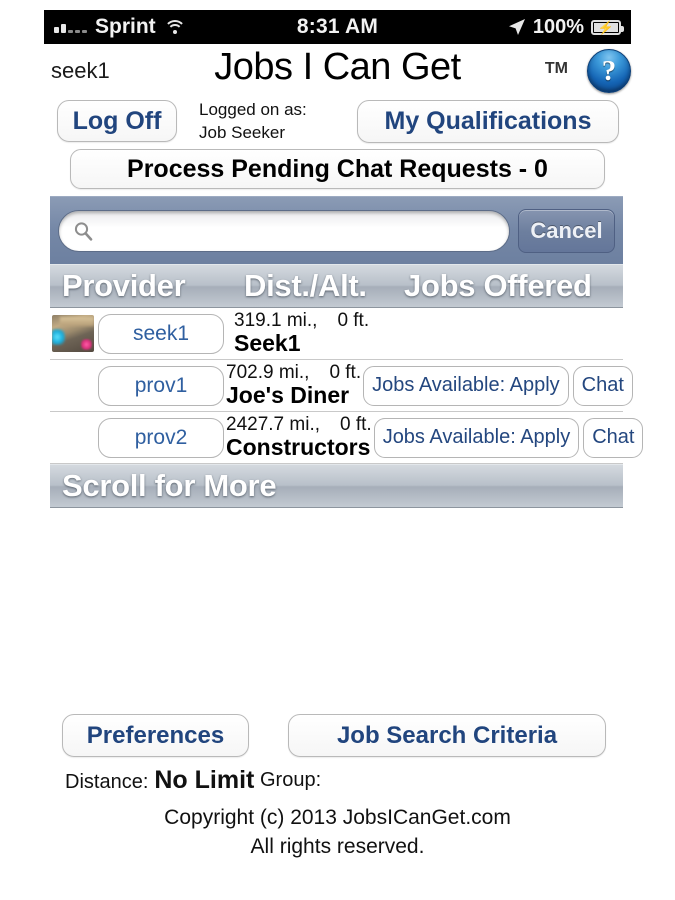 This screenshot has height=900, width=675. I want to click on distance-altitude-line: 319.1 mi., 0 ft., so click(313, 320).